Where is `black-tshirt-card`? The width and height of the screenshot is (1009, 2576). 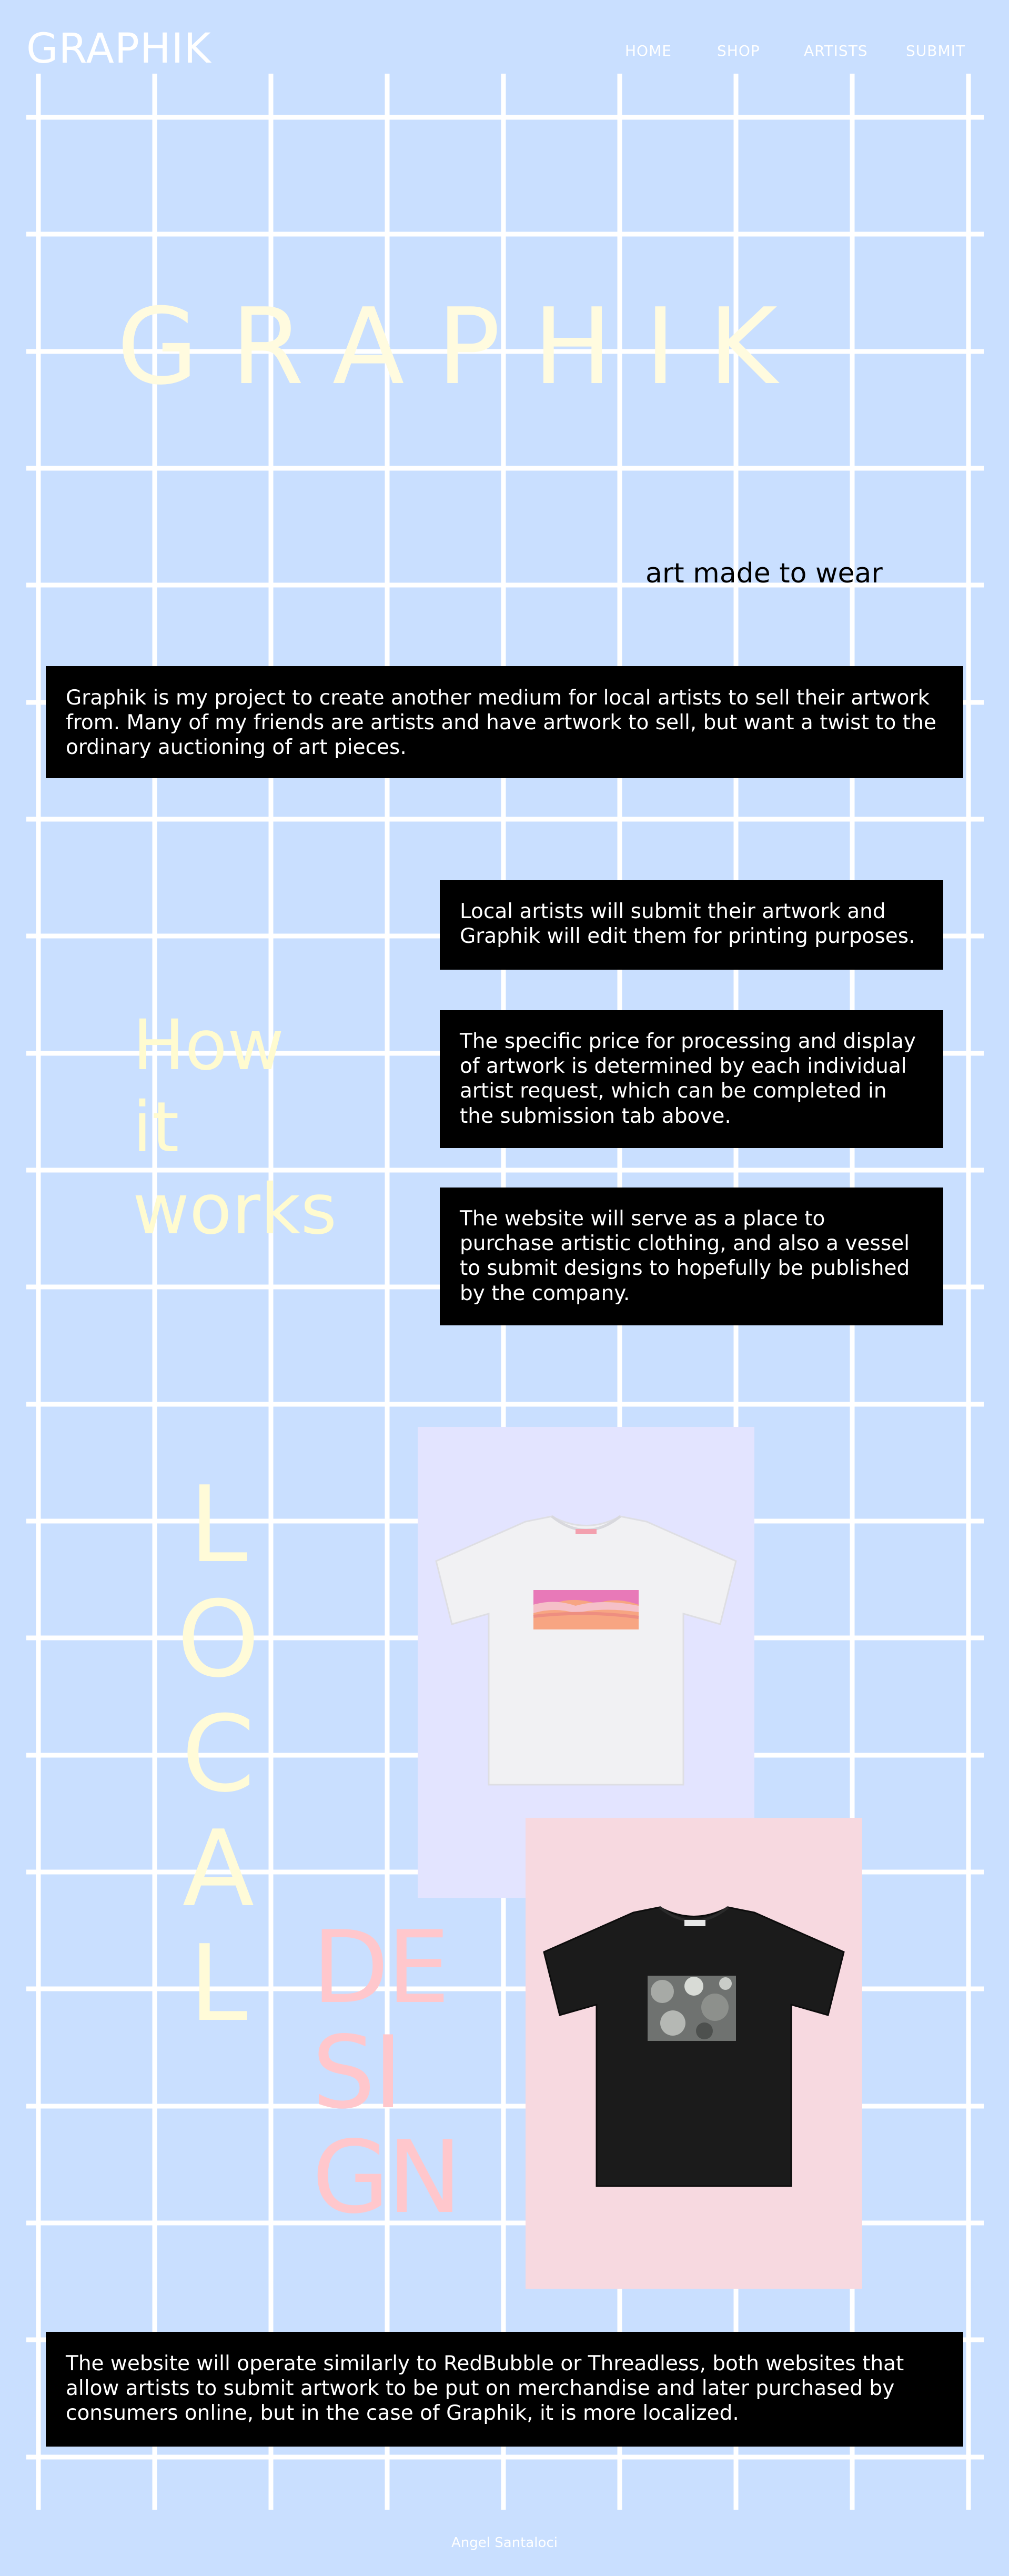 black-tshirt-card is located at coordinates (694, 2053).